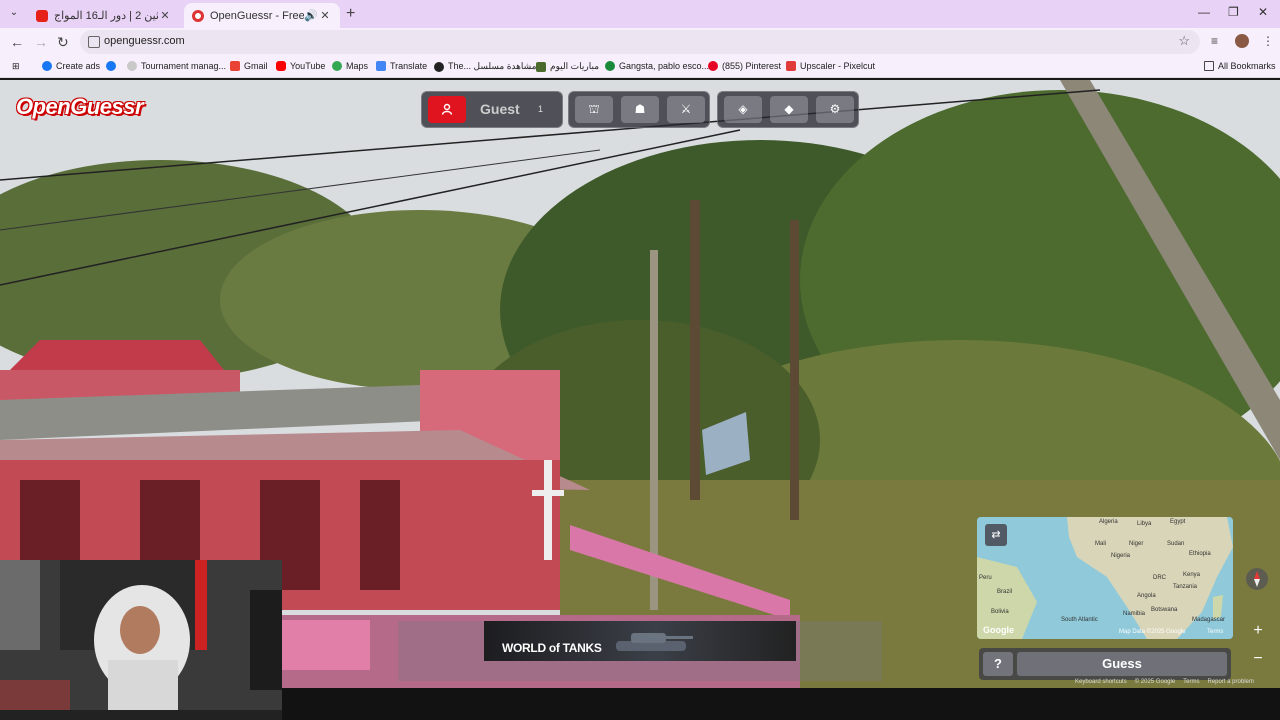 This screenshot has width=1280, height=720. I want to click on bookmark-pixelcut: Upscaler - Pixelcut, so click(830, 66).